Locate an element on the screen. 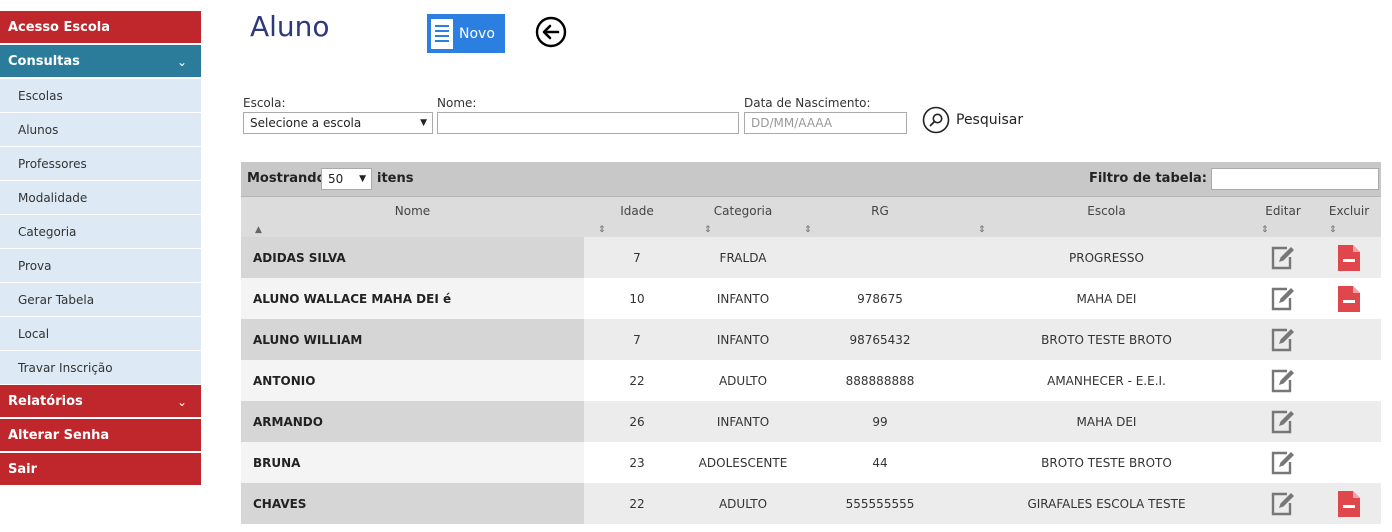 This screenshot has height=532, width=1392. birthdate-input is located at coordinates (825, 123).